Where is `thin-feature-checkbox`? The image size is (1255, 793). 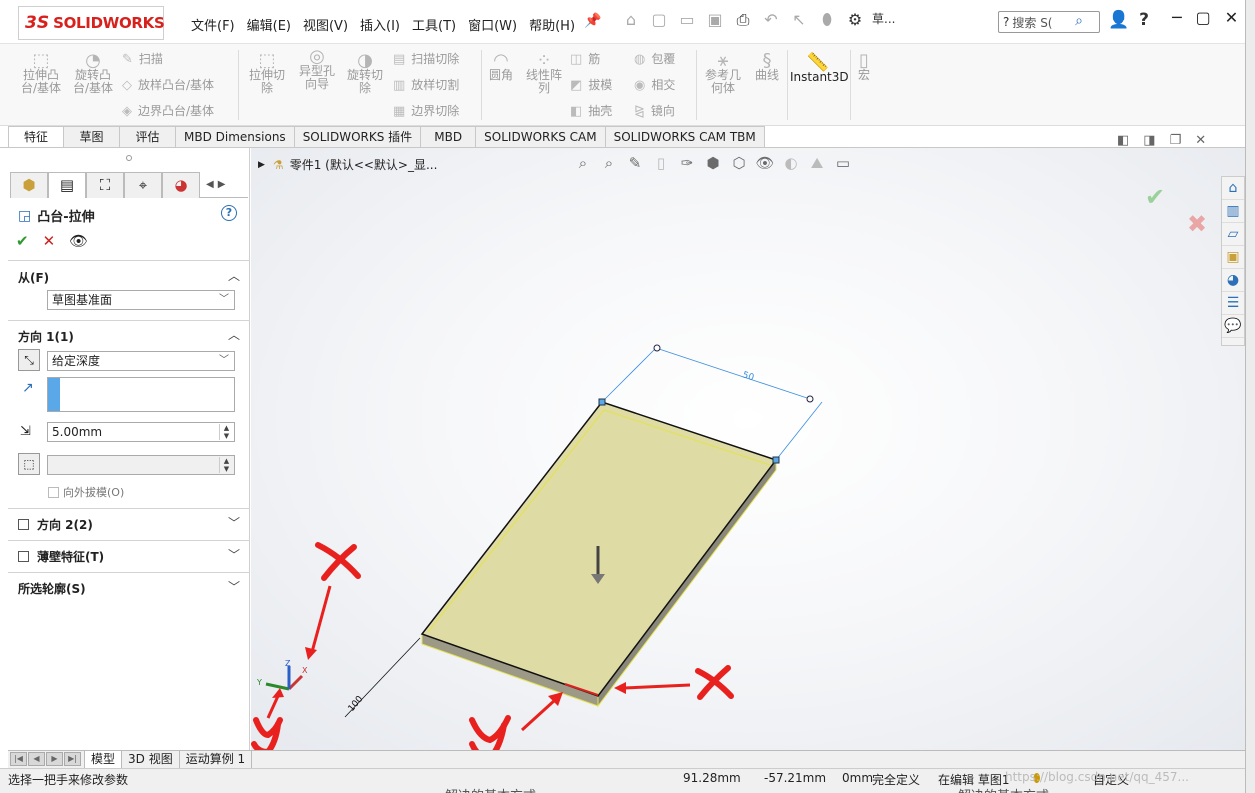
thin-feature-checkbox is located at coordinates (23, 556).